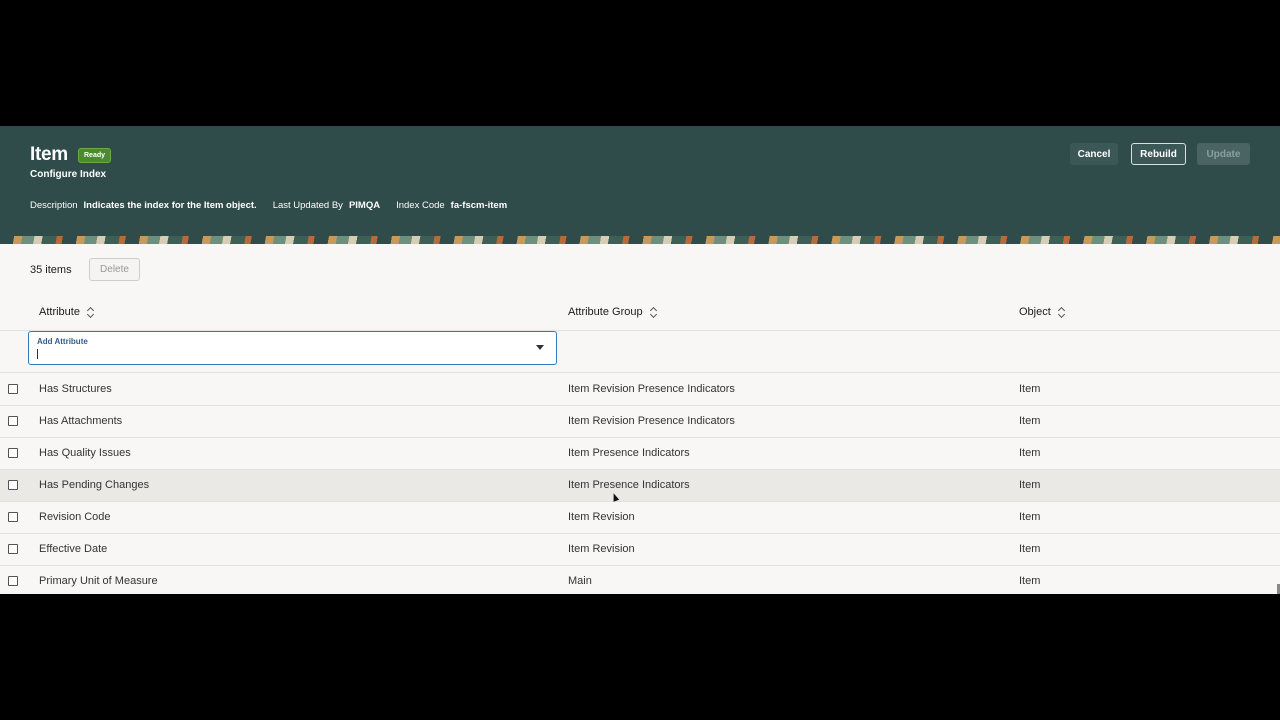 The image size is (1280, 720). I want to click on add-attribute-label: Add Attribute, so click(62, 341).